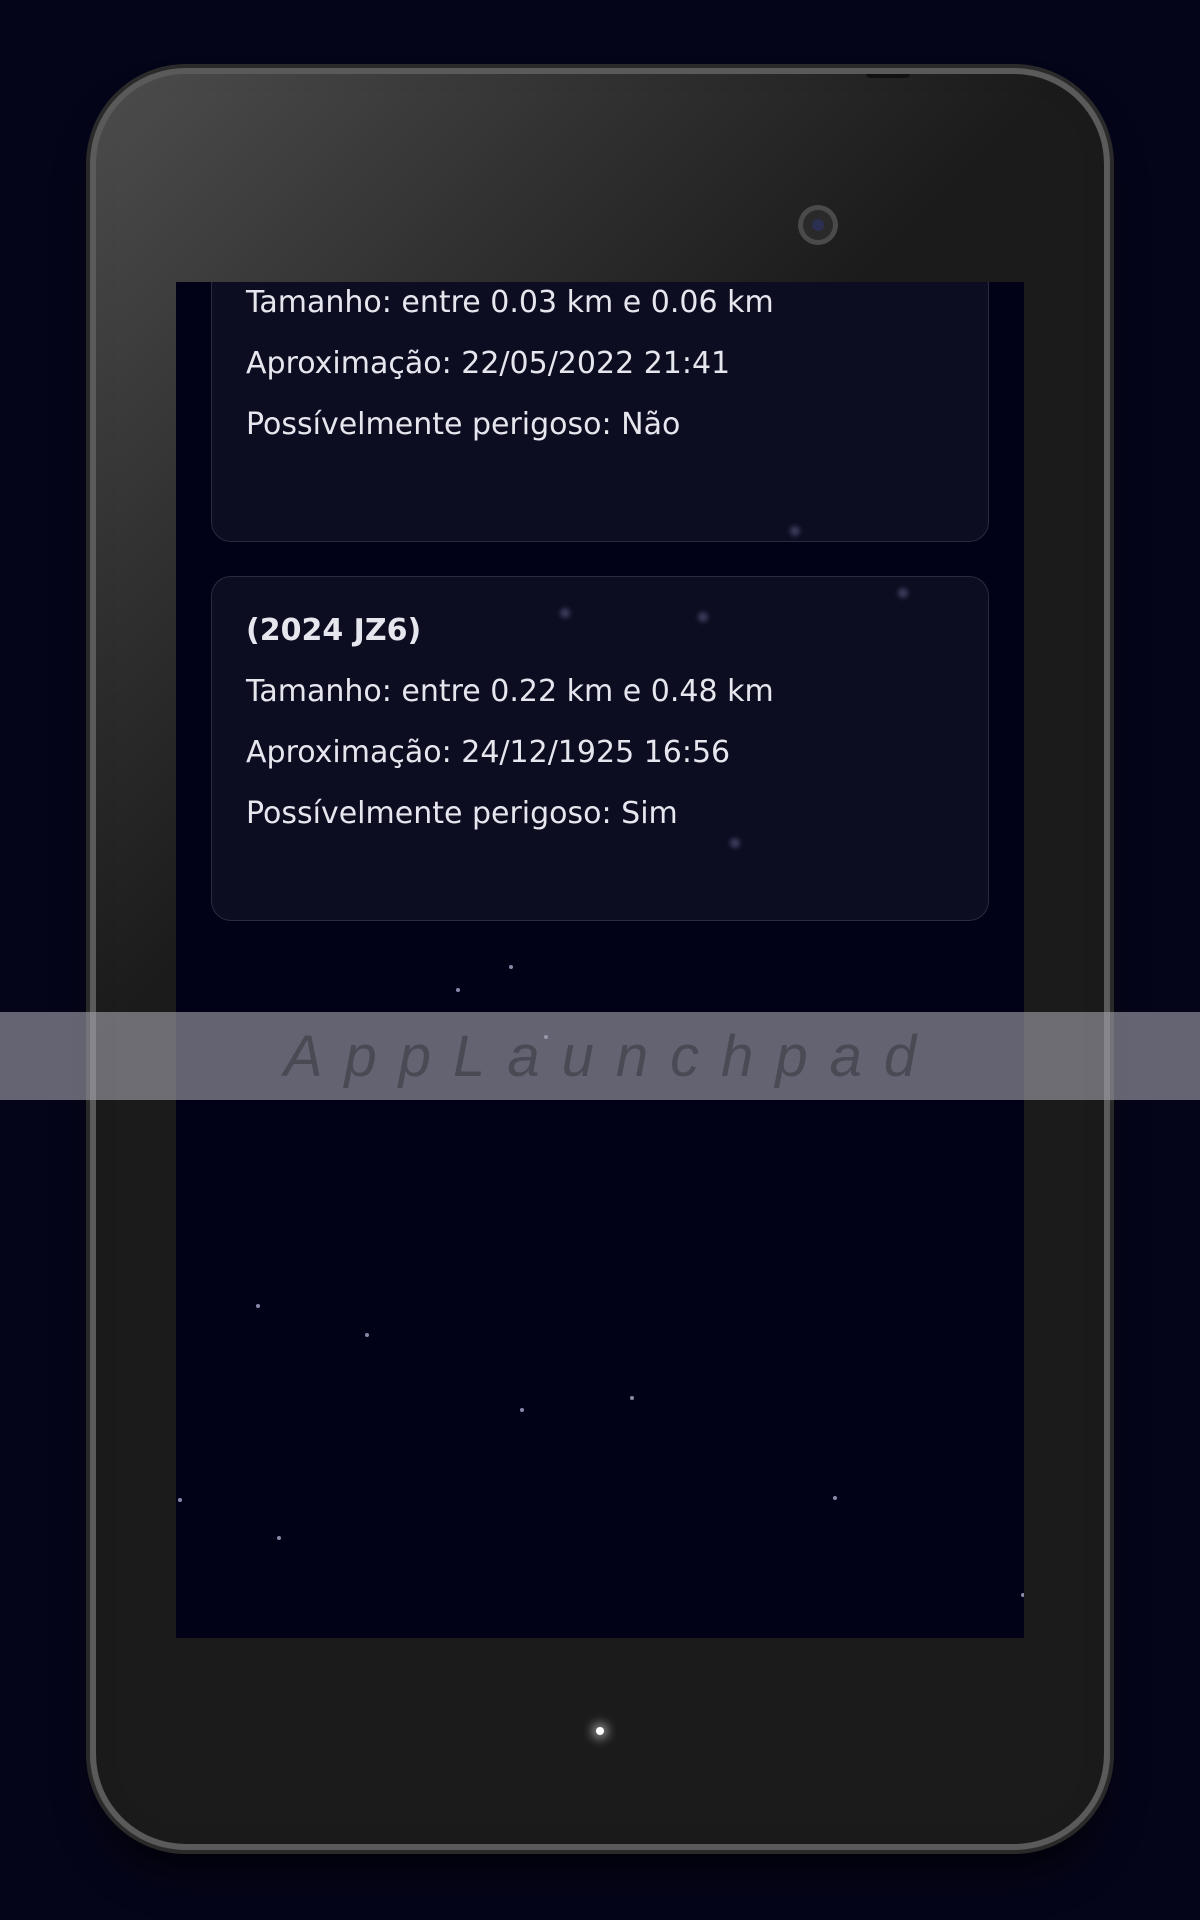 This screenshot has height=1920, width=1200. What do you see at coordinates (510, 302) in the screenshot?
I see `asteroid-size: Tamanho: entre 0.03 km e 0.06 km` at bounding box center [510, 302].